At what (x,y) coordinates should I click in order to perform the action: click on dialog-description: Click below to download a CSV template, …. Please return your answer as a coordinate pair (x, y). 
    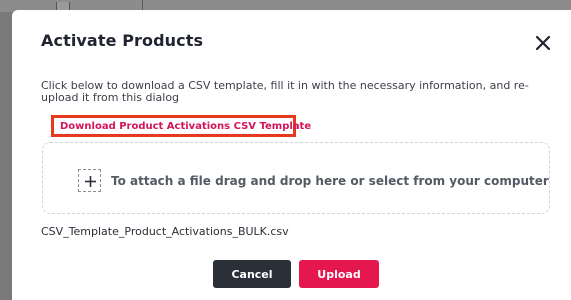
    Looking at the image, I should click on (285, 91).